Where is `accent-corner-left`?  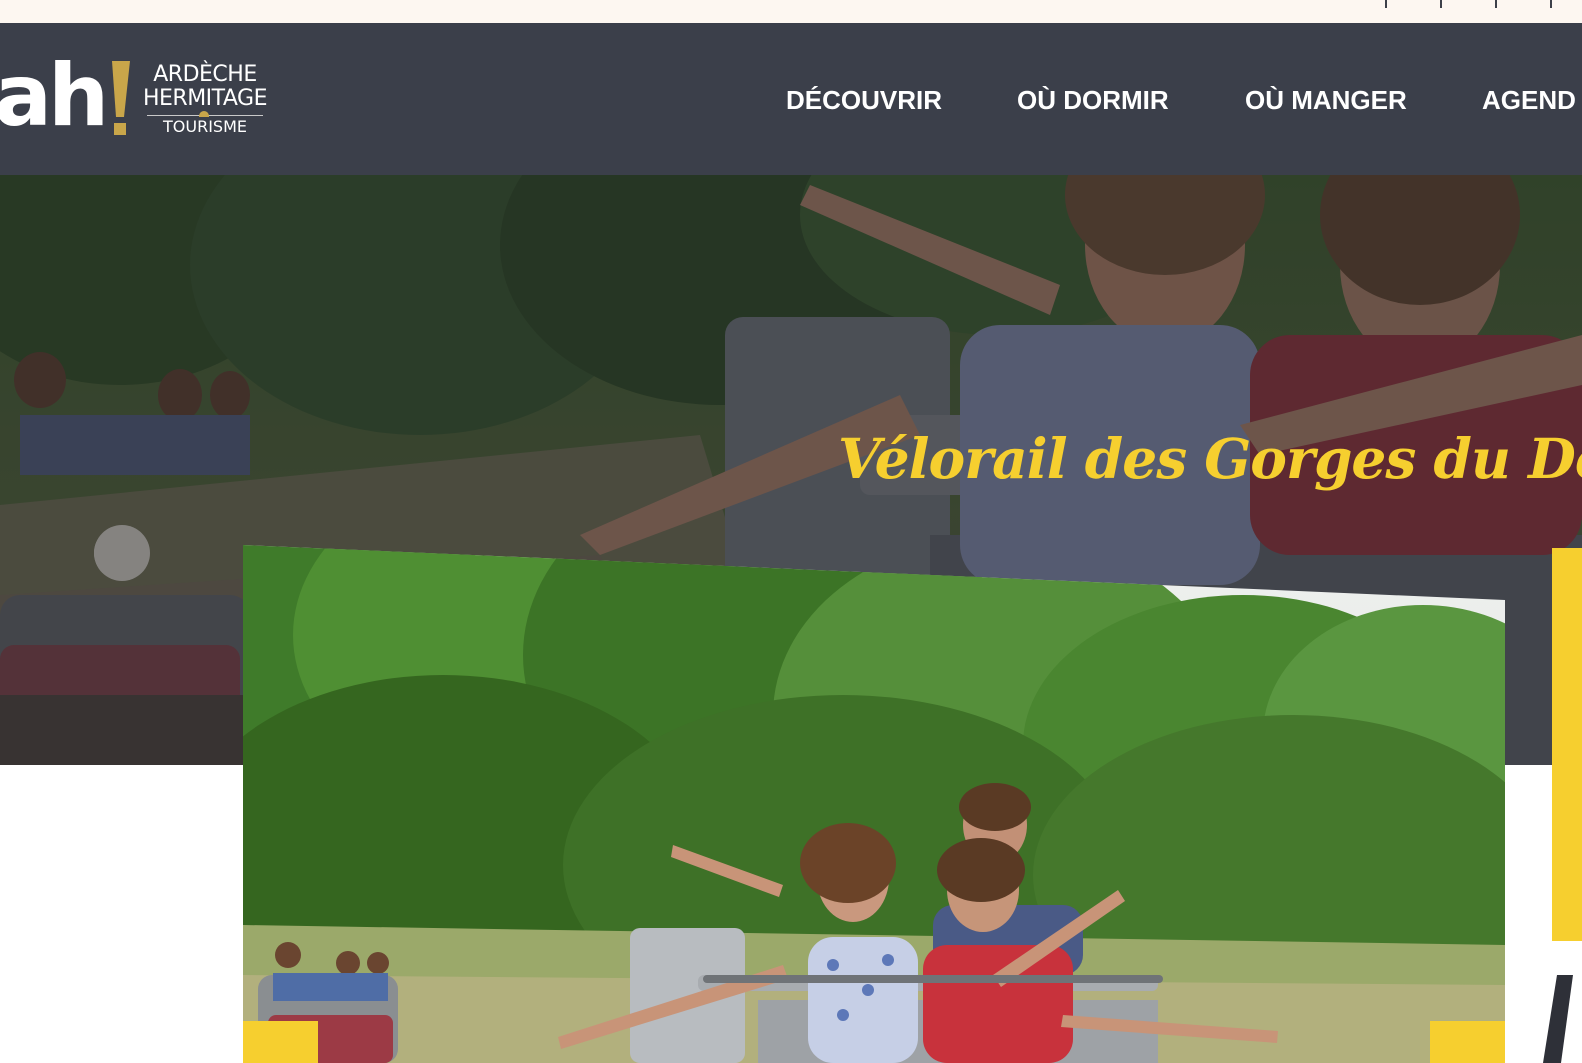
accent-corner-left is located at coordinates (280, 1042).